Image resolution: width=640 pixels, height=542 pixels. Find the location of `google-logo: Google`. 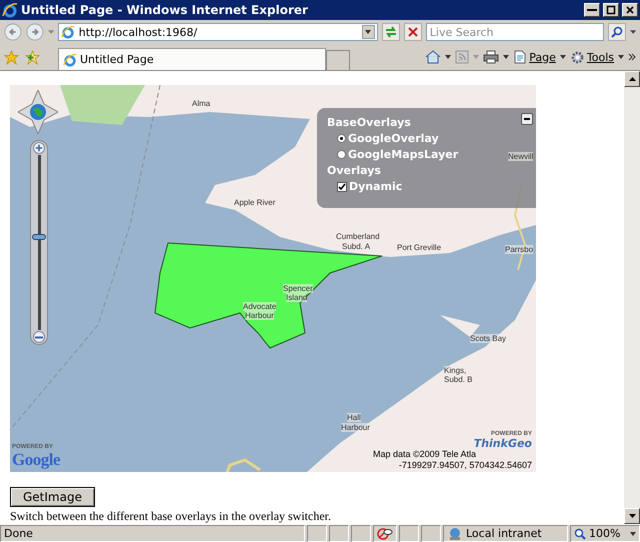

google-logo: Google is located at coordinates (36, 460).